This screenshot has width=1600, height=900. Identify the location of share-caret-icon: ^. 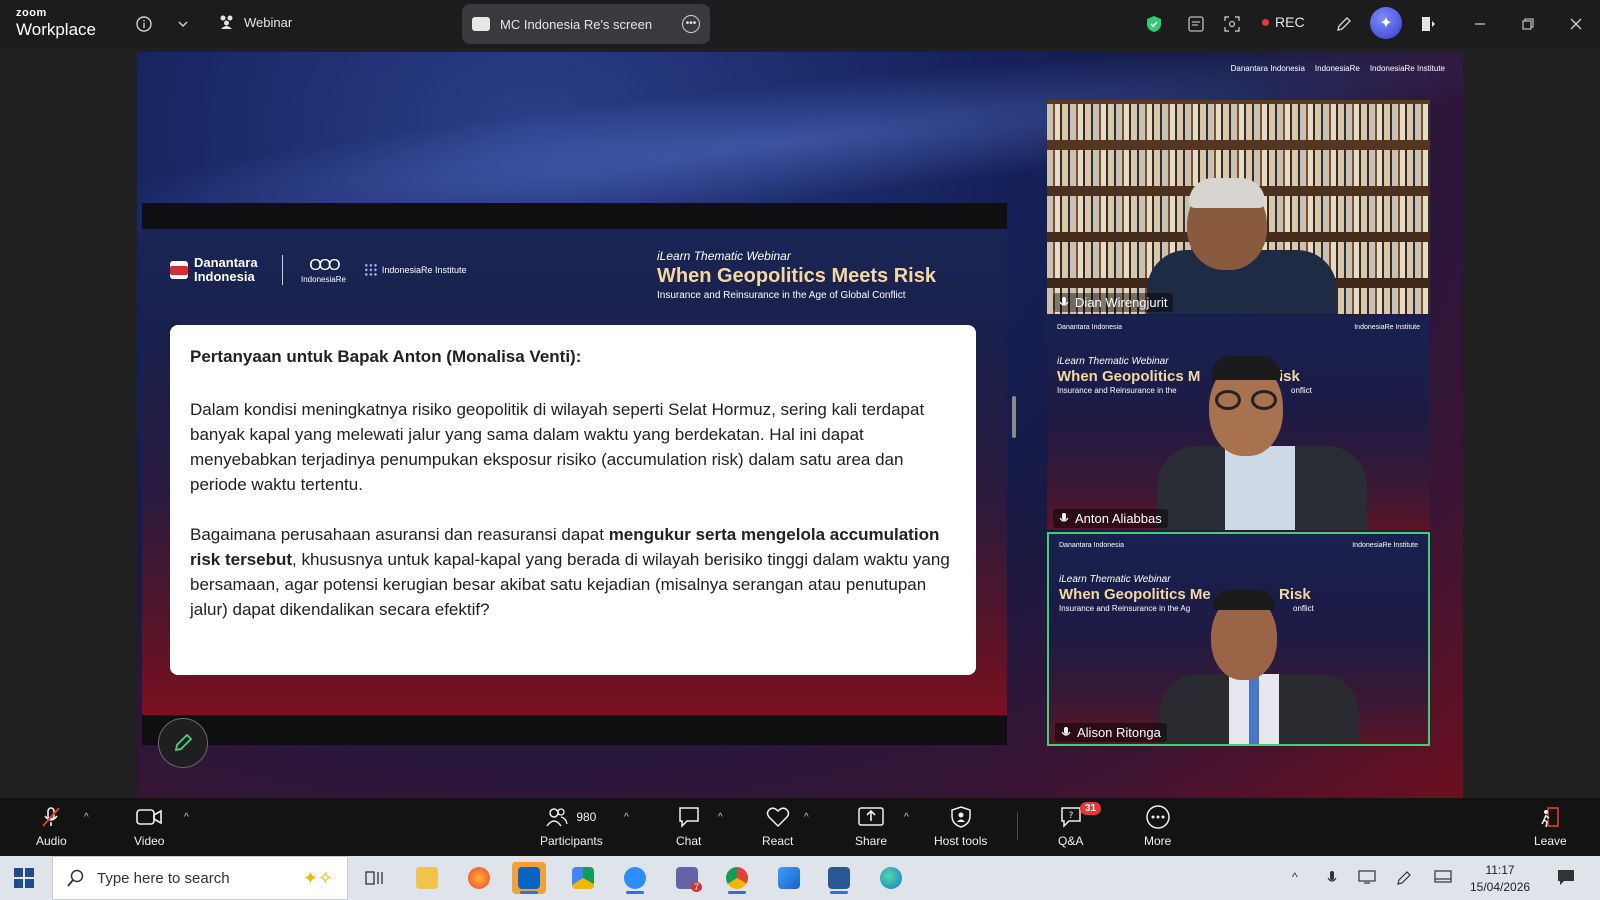
(906, 817).